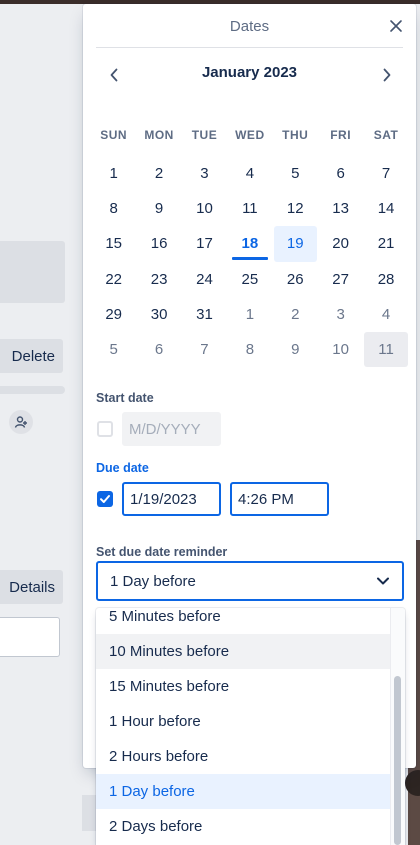  I want to click on background-panel, so click(32, 272).